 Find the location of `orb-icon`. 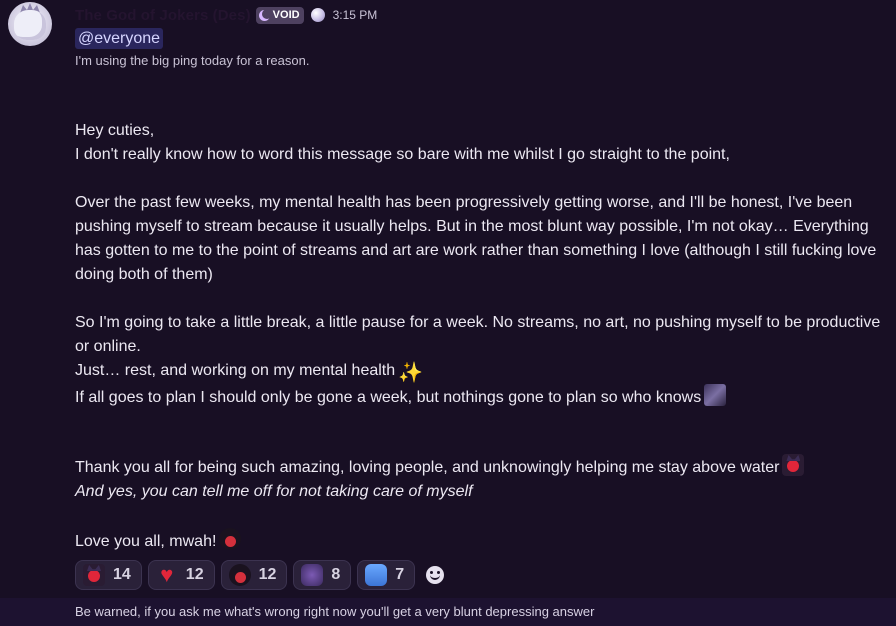

orb-icon is located at coordinates (317, 15).